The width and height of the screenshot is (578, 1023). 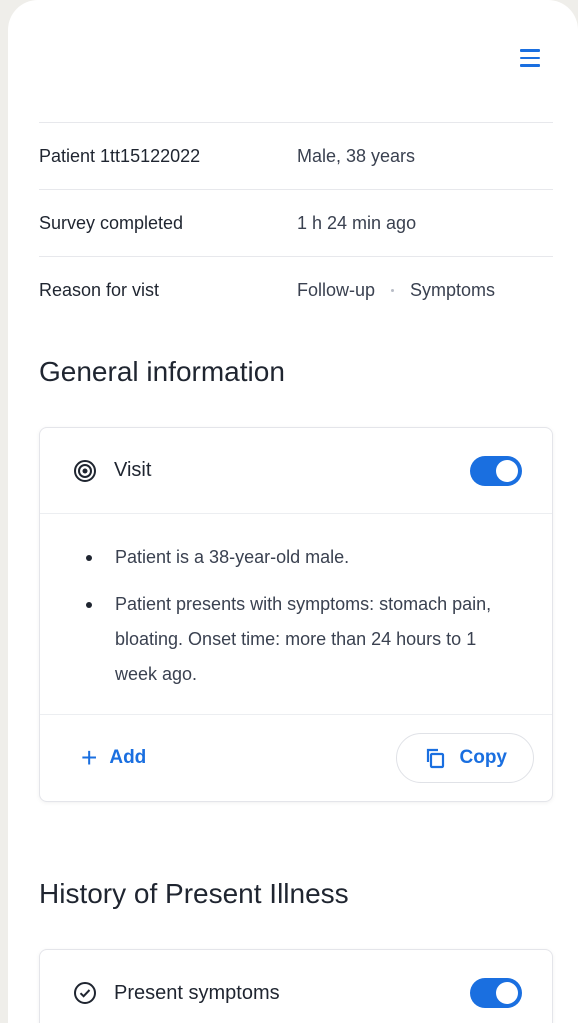 I want to click on reason-tags: Follow-up Symptoms, so click(x=396, y=290).